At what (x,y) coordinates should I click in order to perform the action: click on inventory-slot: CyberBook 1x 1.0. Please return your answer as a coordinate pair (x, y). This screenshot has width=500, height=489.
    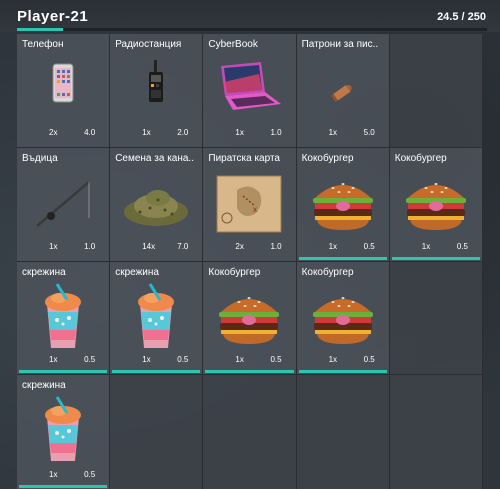
    Looking at the image, I should click on (250, 91).